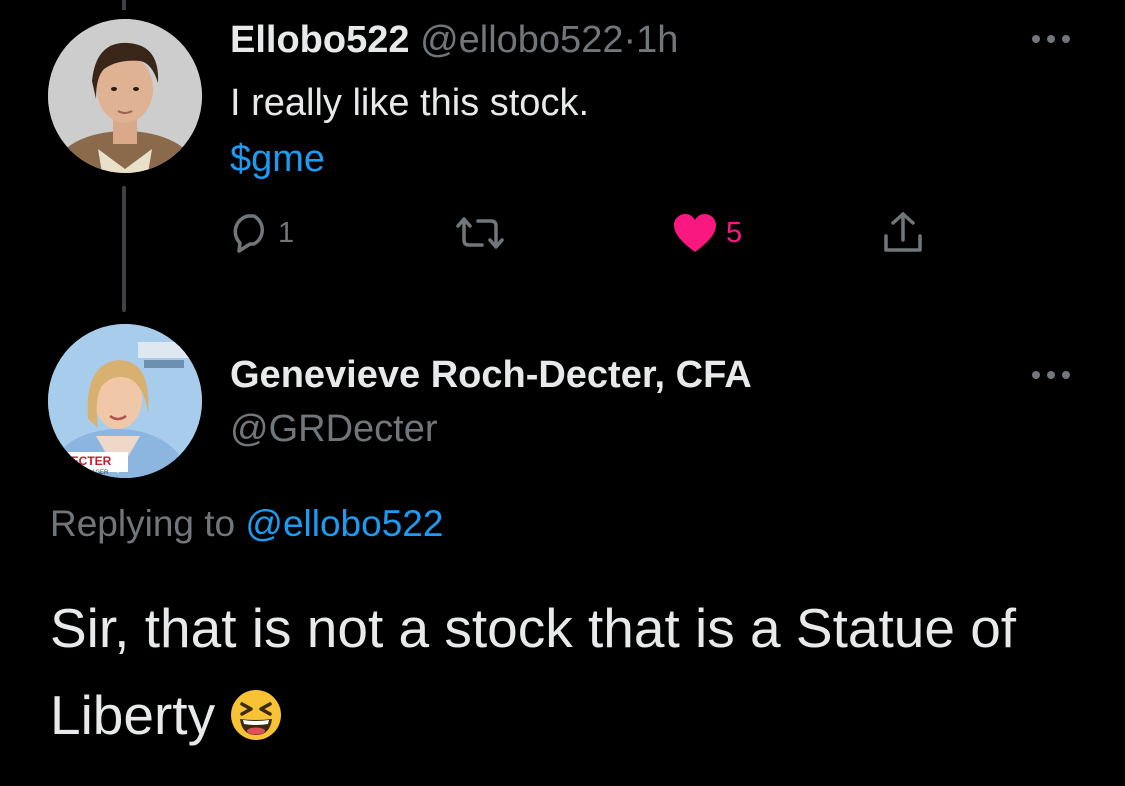  I want to click on avatar-subcaption: MANAGER, so click(93, 473).